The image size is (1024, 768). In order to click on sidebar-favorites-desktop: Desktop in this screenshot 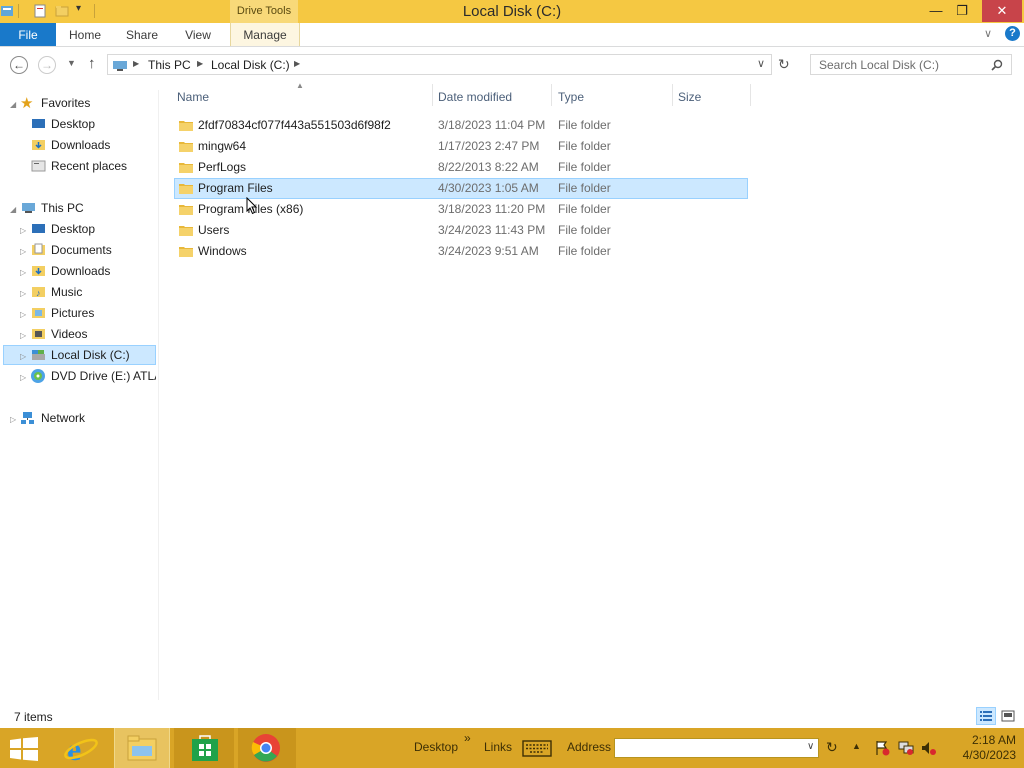, I will do `click(73, 124)`.